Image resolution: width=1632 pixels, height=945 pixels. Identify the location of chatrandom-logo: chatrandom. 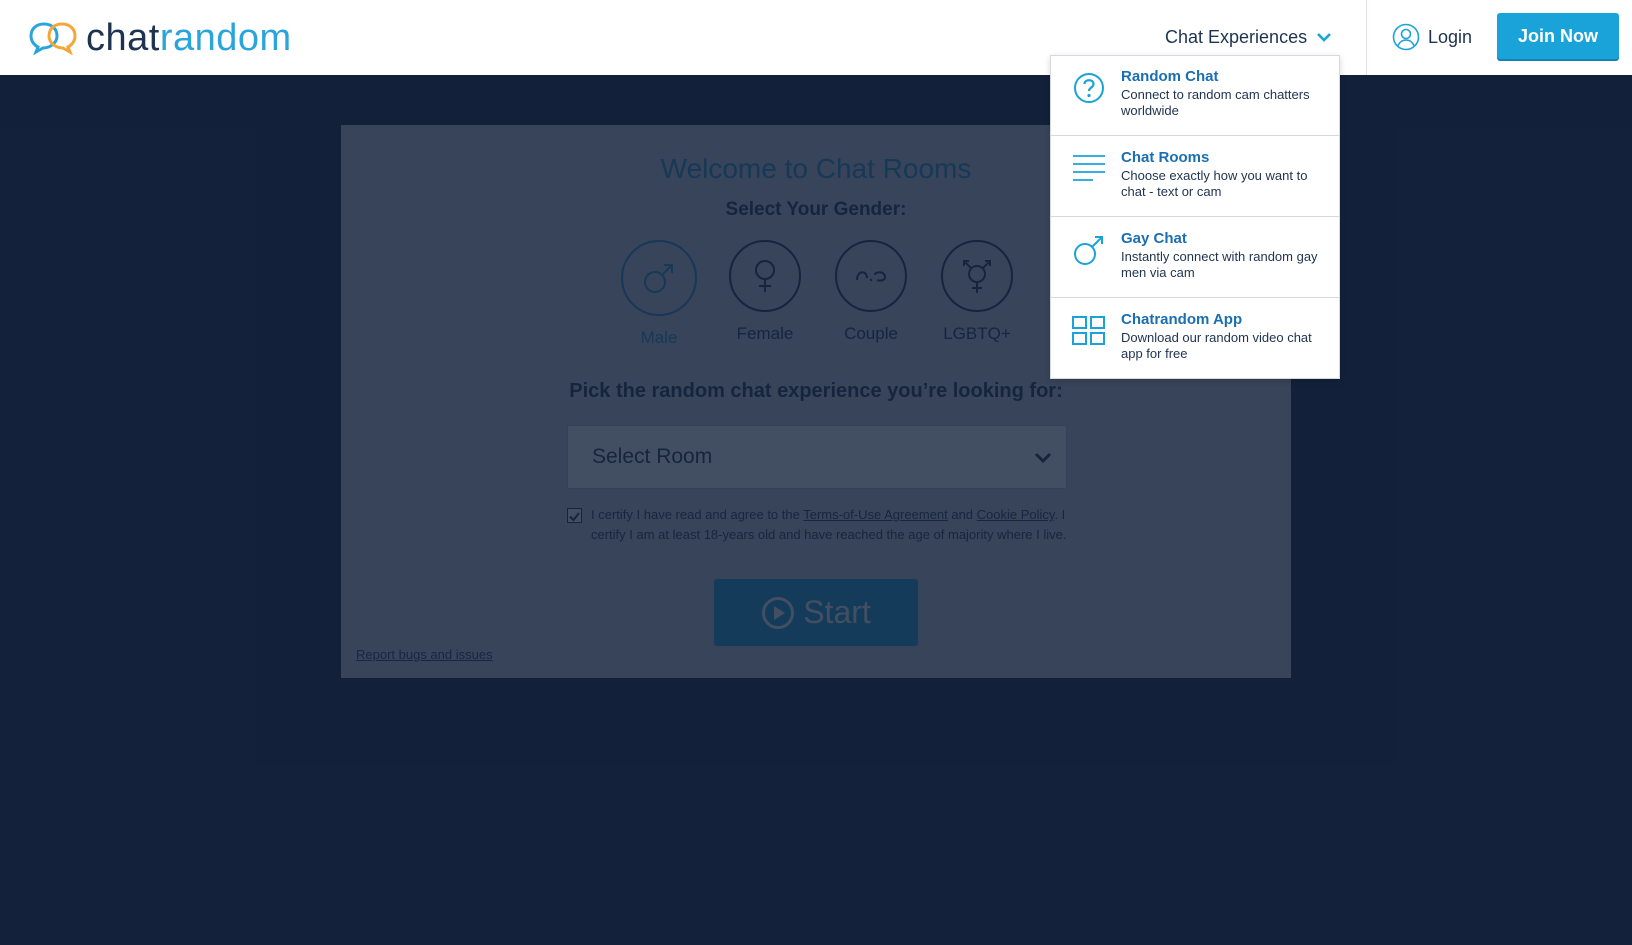
(160, 38).